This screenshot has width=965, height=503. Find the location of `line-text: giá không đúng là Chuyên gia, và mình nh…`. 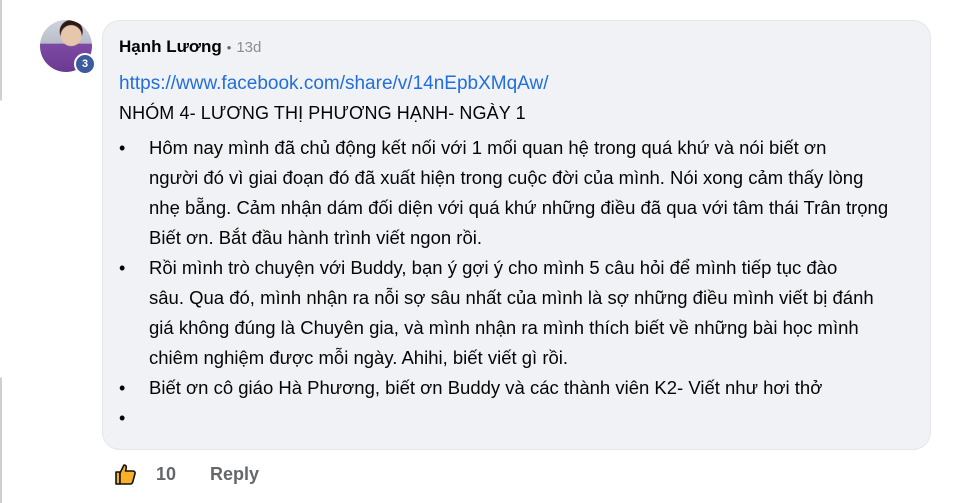

line-text: giá không đúng là Chuyên gia, và mình nh… is located at coordinates (504, 327).